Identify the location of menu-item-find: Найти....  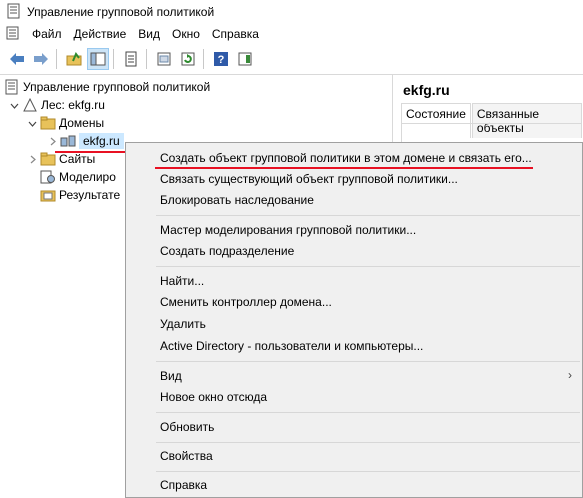
(354, 281).